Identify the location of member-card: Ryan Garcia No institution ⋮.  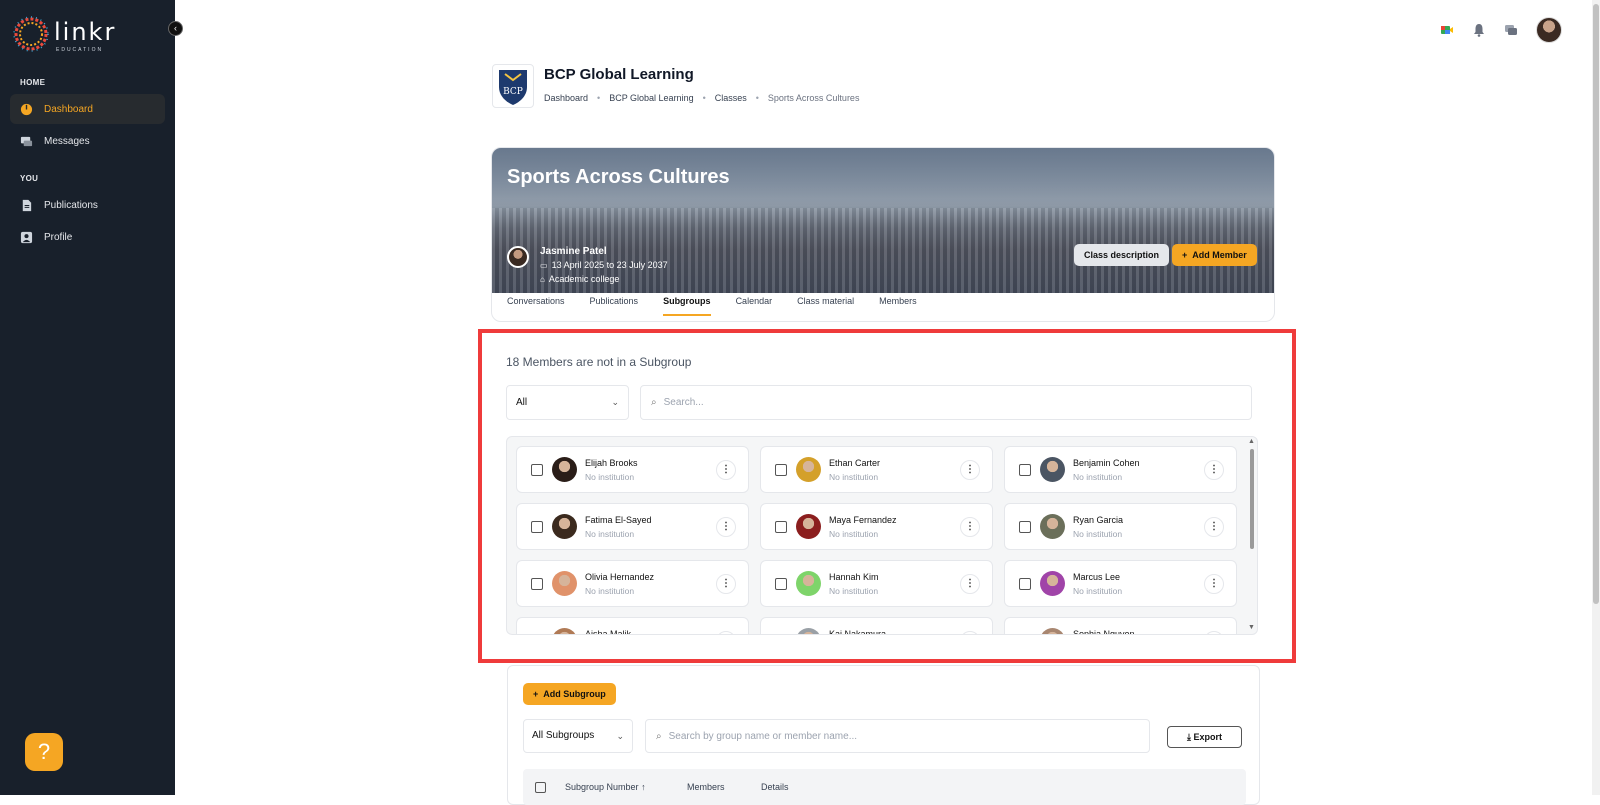
(1120, 526).